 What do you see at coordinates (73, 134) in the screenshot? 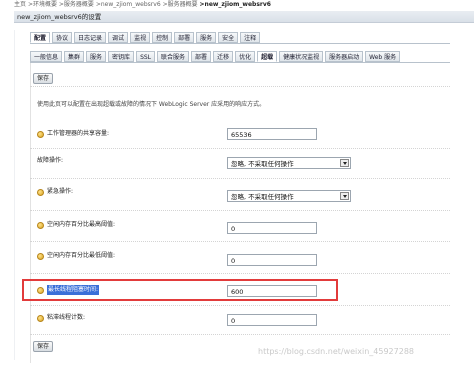
I see `shared-capacity-label: 工作管理器的共享容量:` at bounding box center [73, 134].